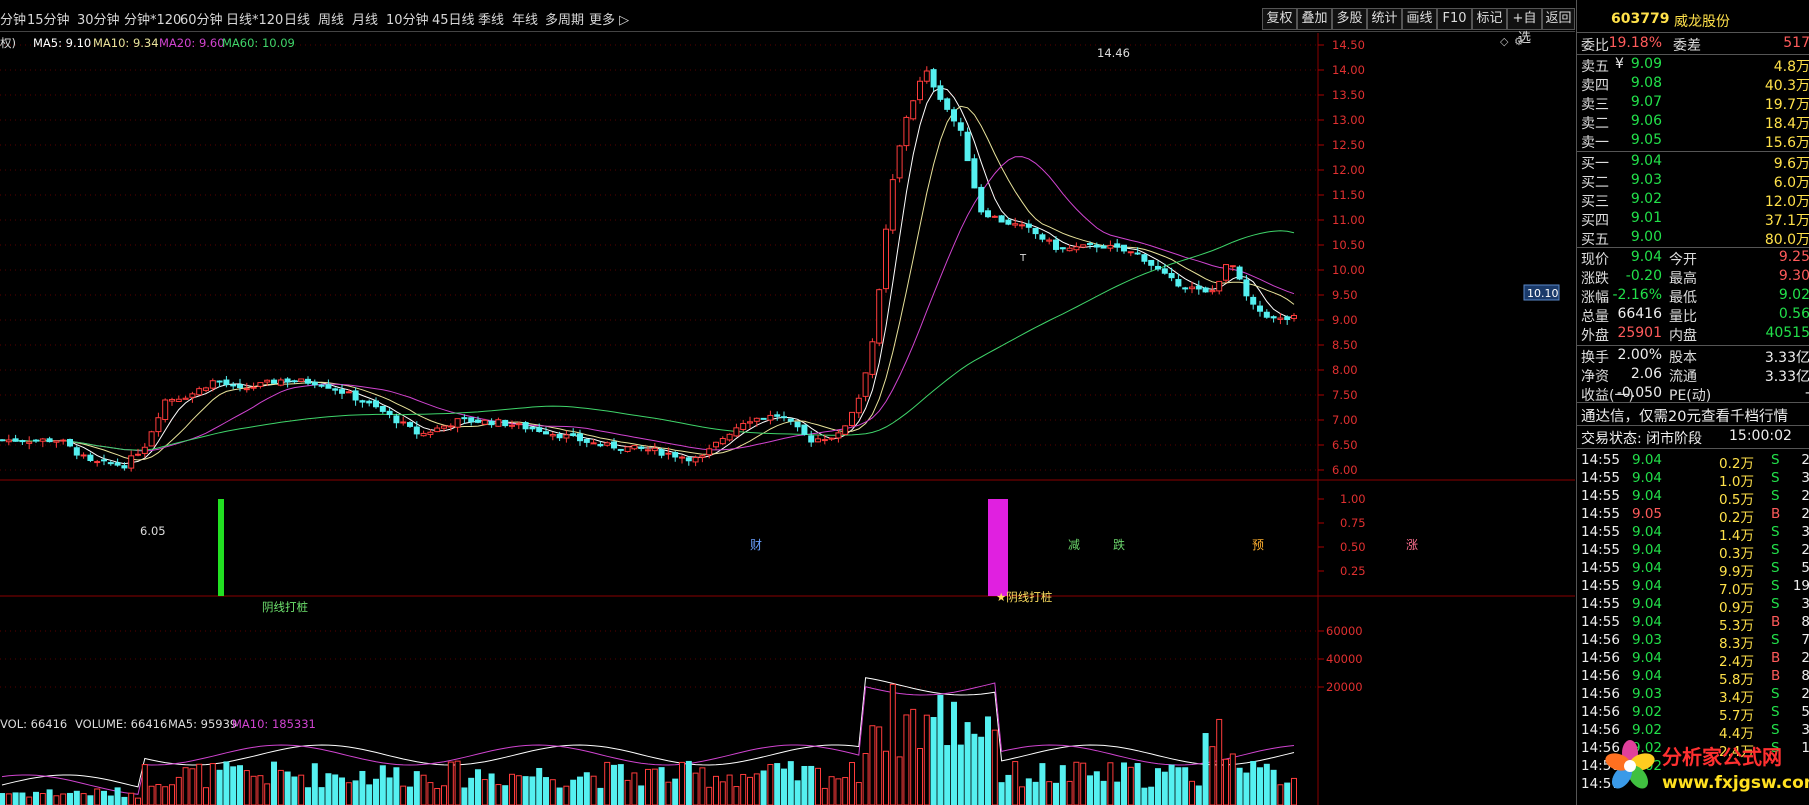 This screenshot has width=1809, height=805. Describe the element at coordinates (1695, 122) in the screenshot. I see `sell-level-2: 卖二 9.06 18.4万` at that location.